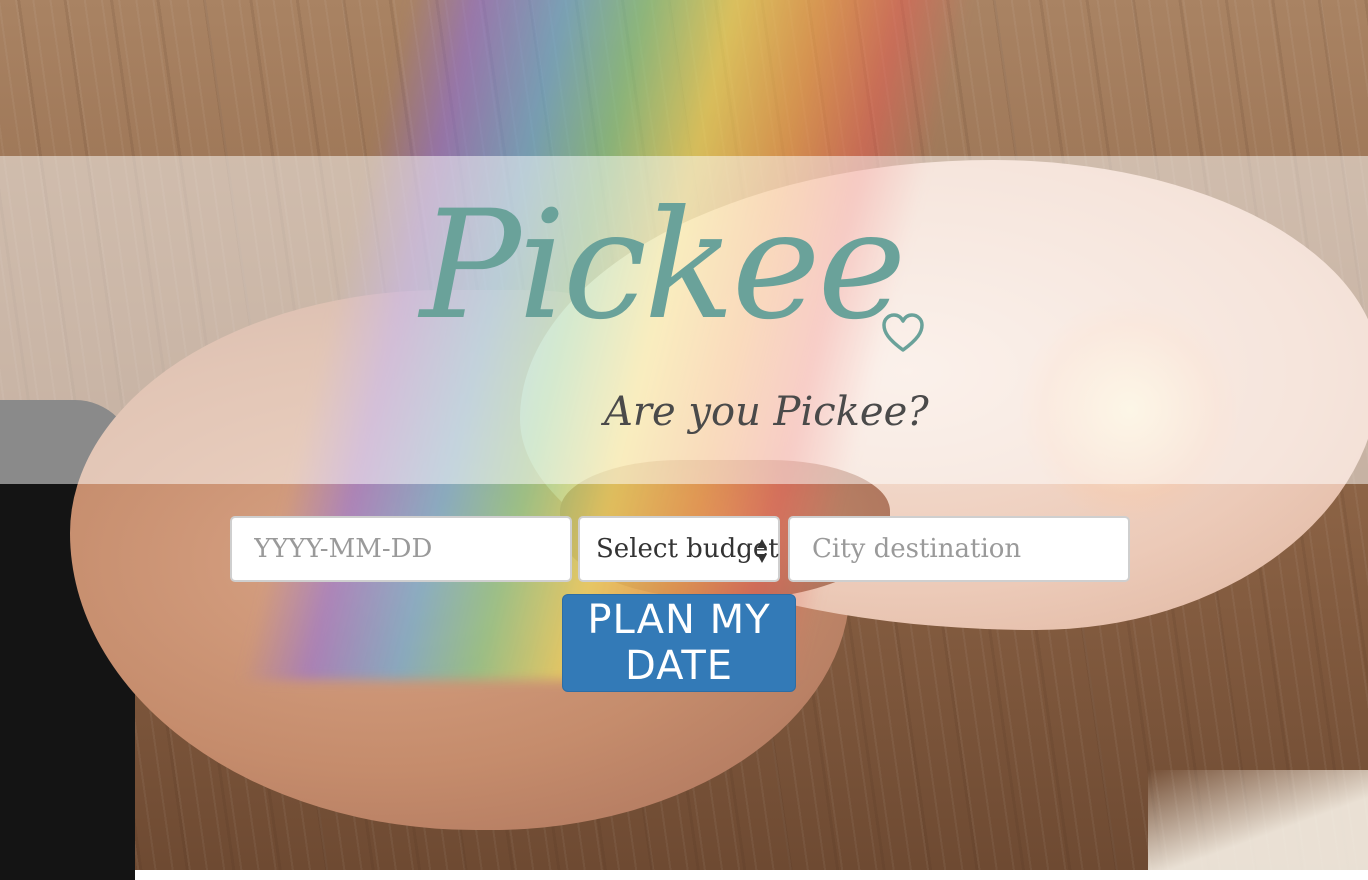 The height and width of the screenshot is (880, 1368). I want to click on light-spot, so click(1258, 820).